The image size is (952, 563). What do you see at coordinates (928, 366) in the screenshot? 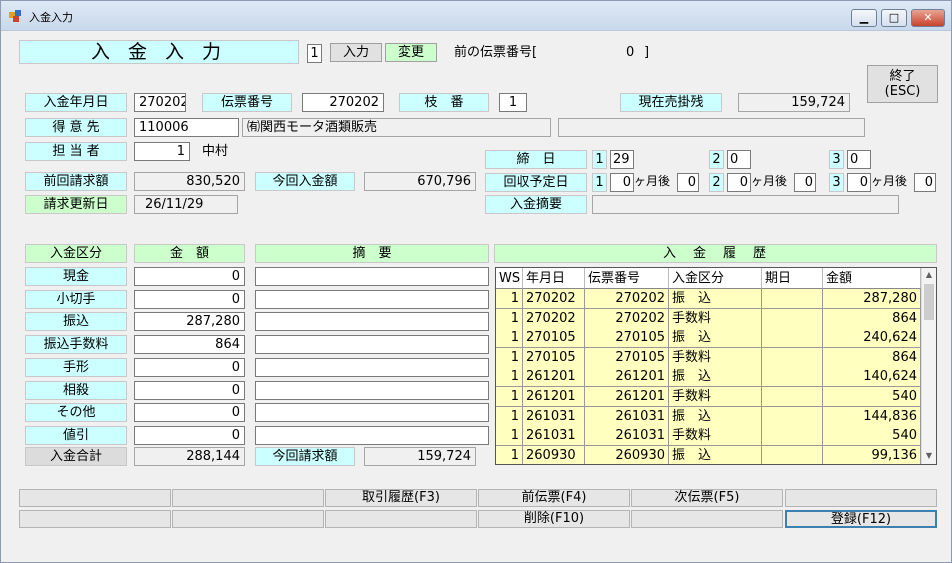
I see `history-scrollbar: ▲ ▼` at bounding box center [928, 366].